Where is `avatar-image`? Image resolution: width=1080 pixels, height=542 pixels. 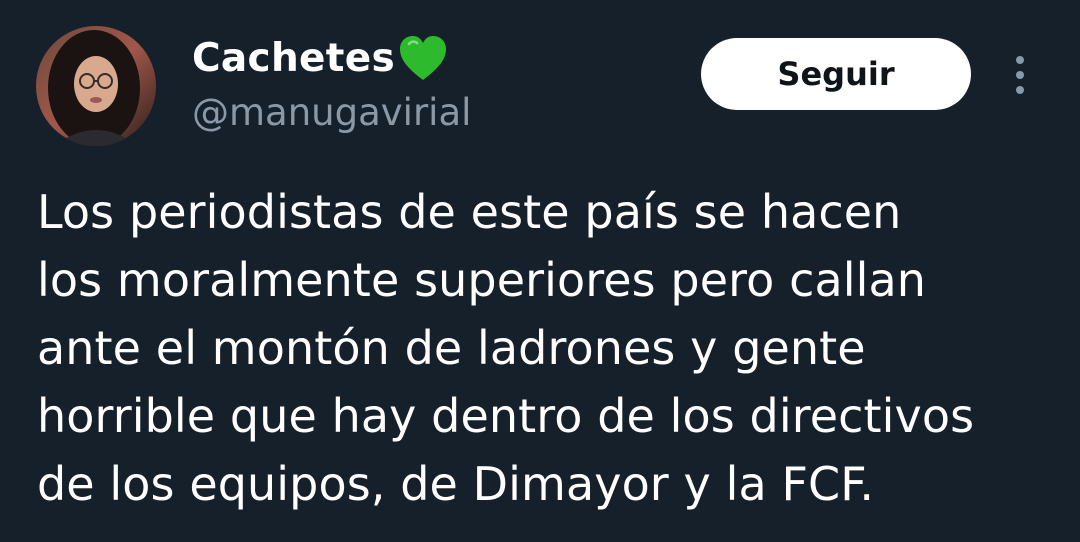
avatar-image is located at coordinates (96, 86).